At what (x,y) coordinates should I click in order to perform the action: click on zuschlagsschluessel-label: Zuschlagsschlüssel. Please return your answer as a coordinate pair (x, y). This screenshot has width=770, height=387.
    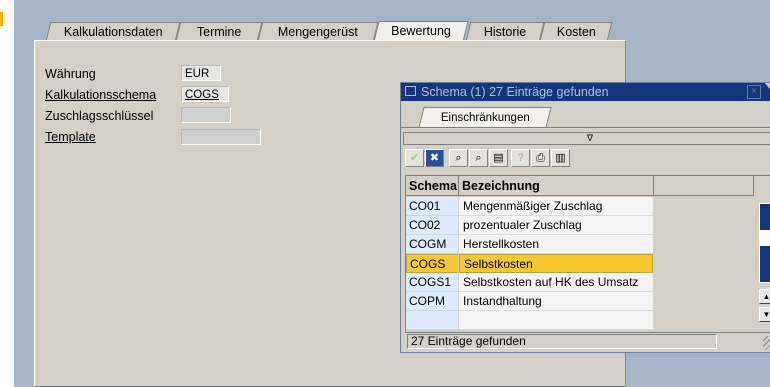
    Looking at the image, I should click on (99, 116).